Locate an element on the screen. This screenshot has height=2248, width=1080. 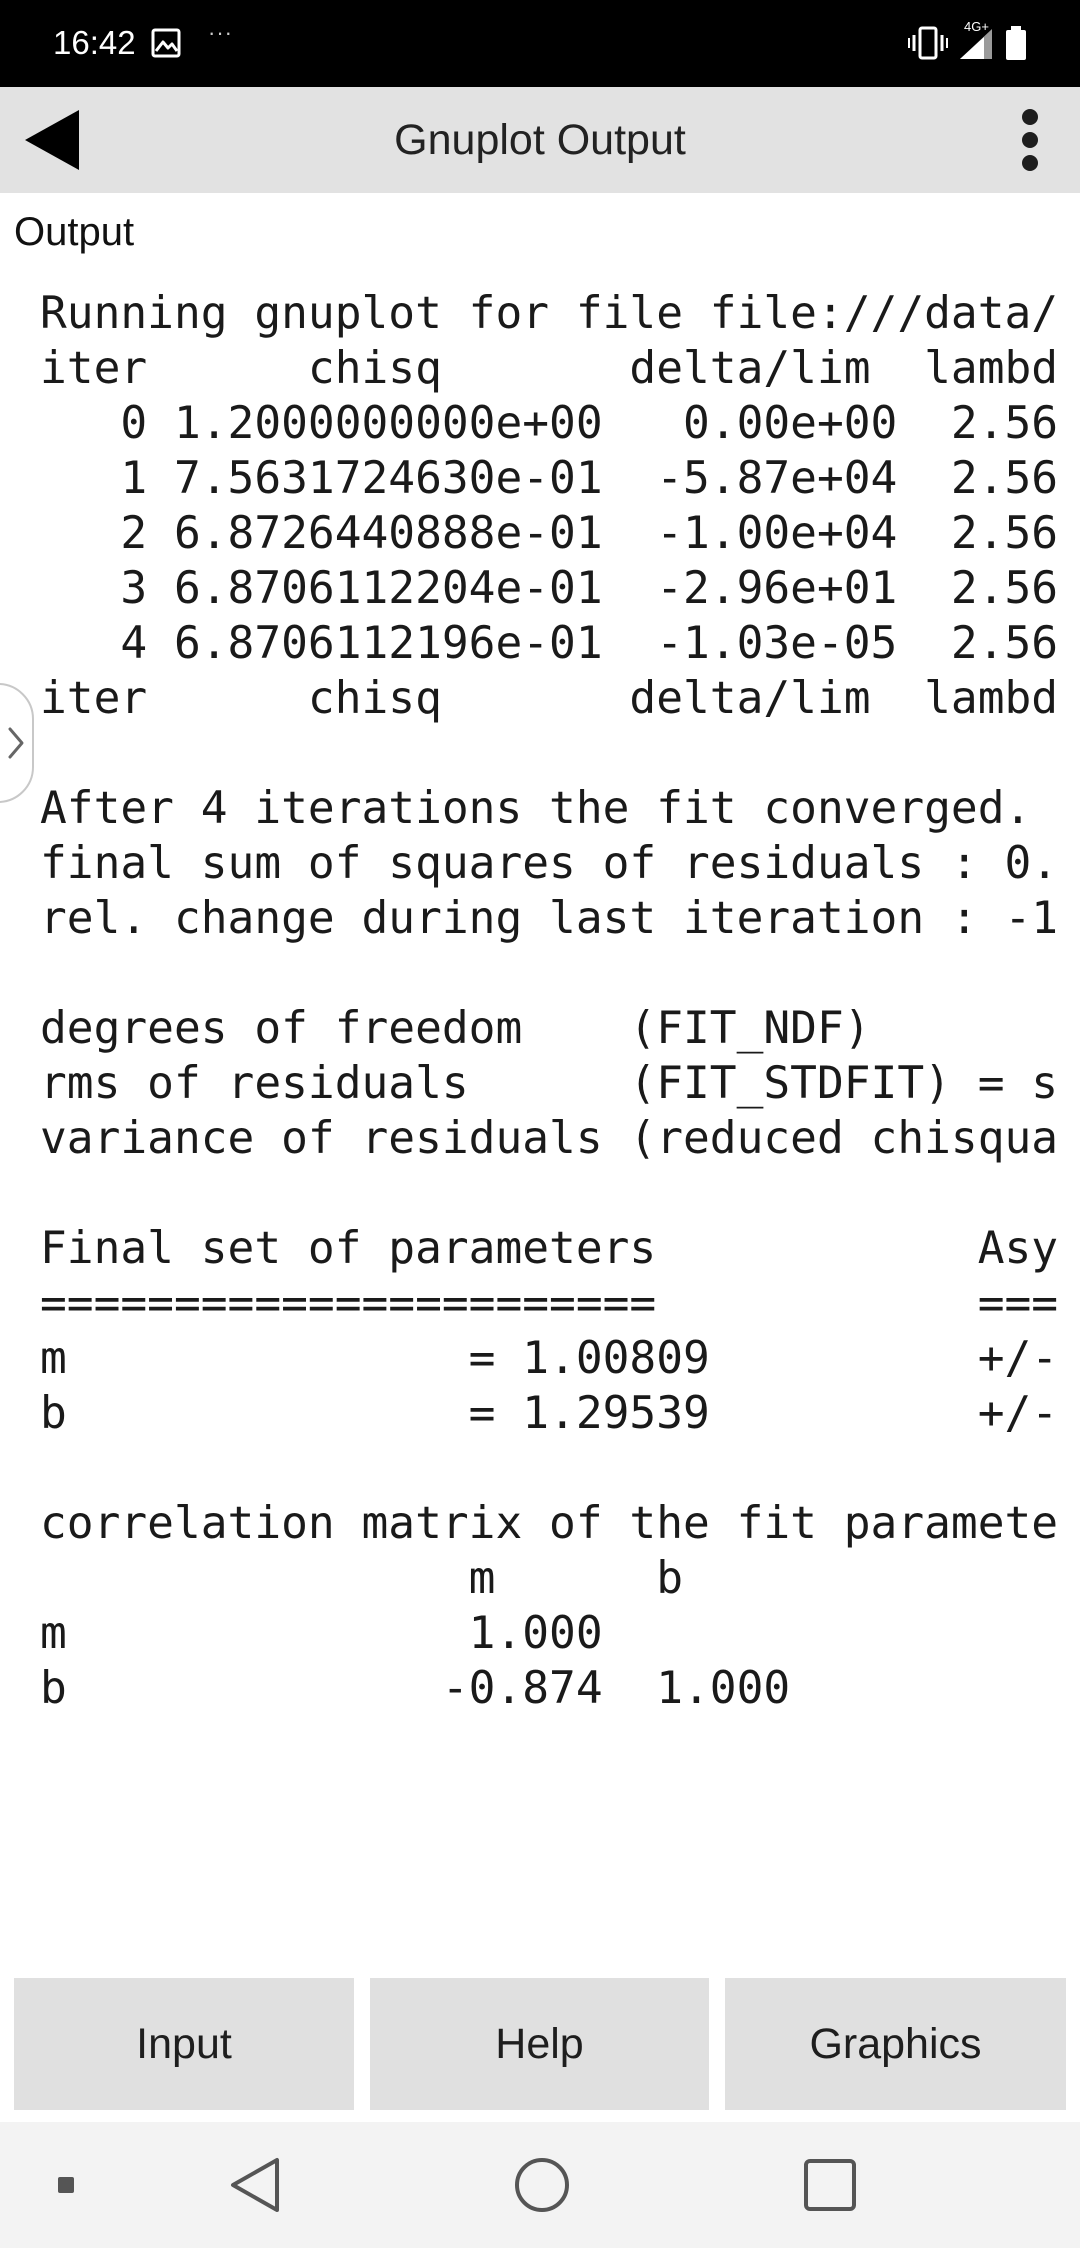
output-line: ======================= === is located at coordinates (549, 1303).